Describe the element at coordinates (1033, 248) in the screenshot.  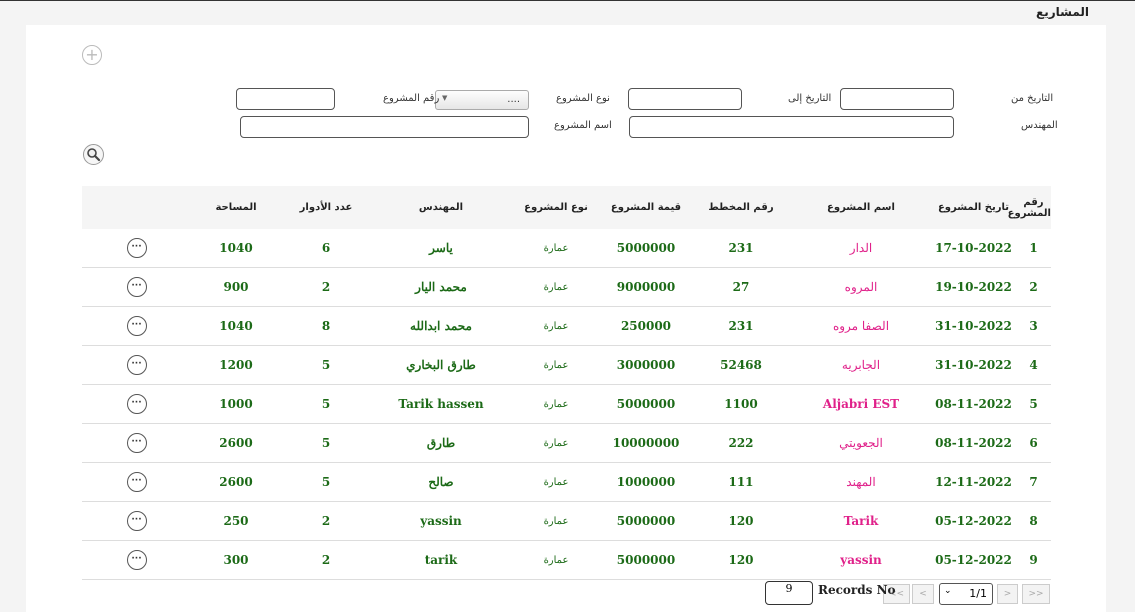
I see `row-number: 1` at that location.